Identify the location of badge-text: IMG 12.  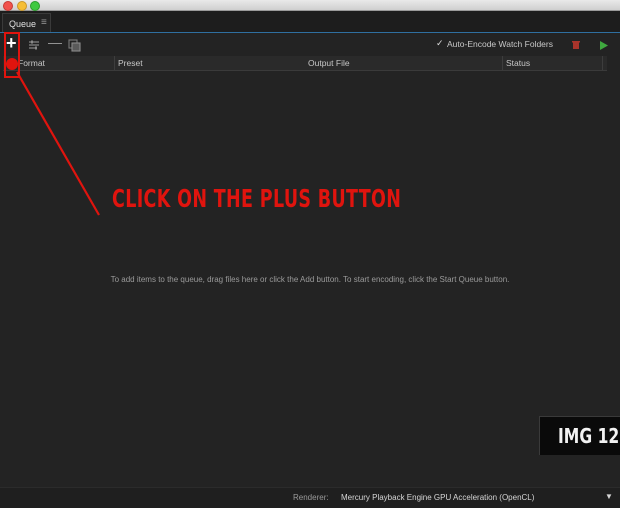
(589, 436).